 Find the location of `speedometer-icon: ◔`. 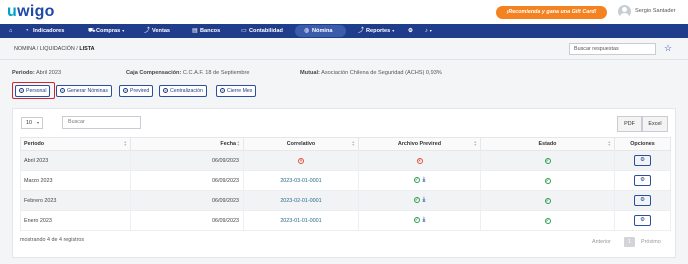

speedometer-icon: ◔ is located at coordinates (27, 31).